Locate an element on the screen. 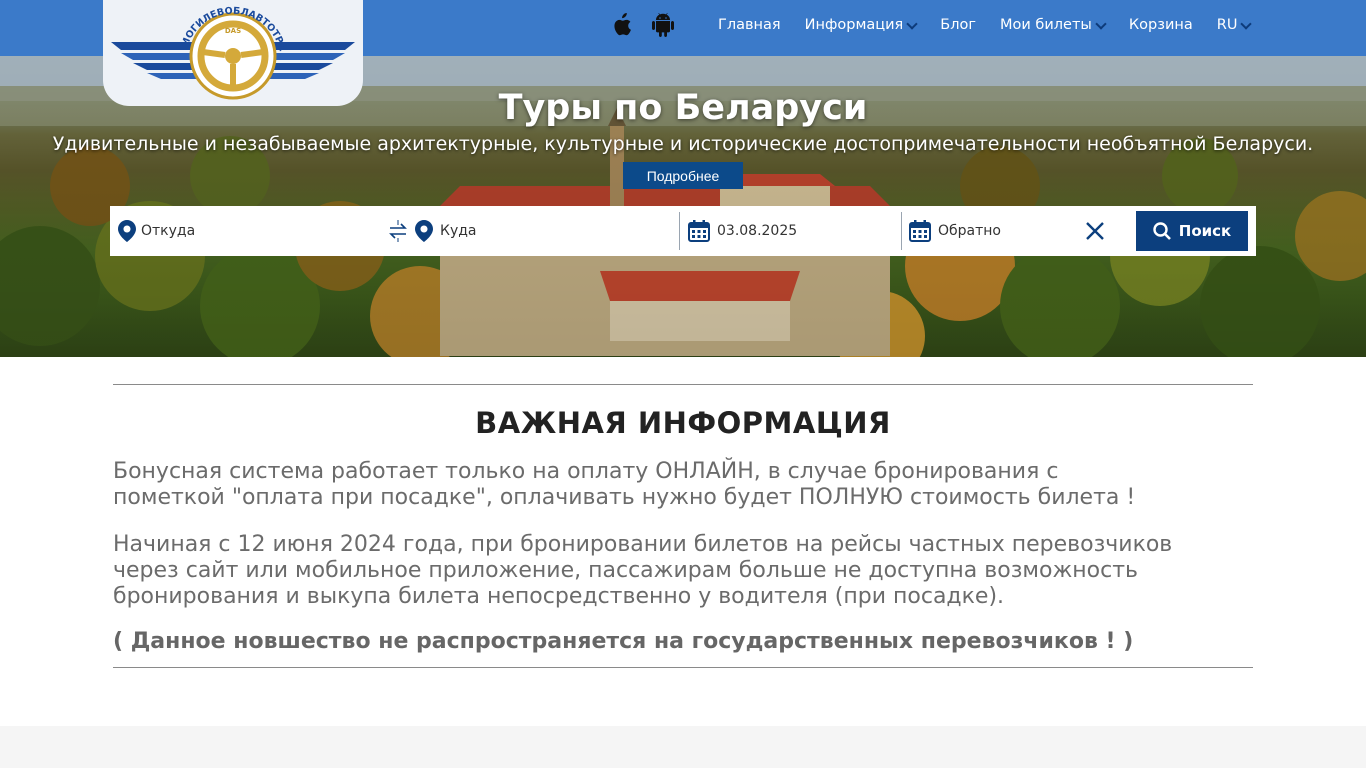 The image size is (1366, 768). nav-item-cart: Корзина is located at coordinates (1161, 25).